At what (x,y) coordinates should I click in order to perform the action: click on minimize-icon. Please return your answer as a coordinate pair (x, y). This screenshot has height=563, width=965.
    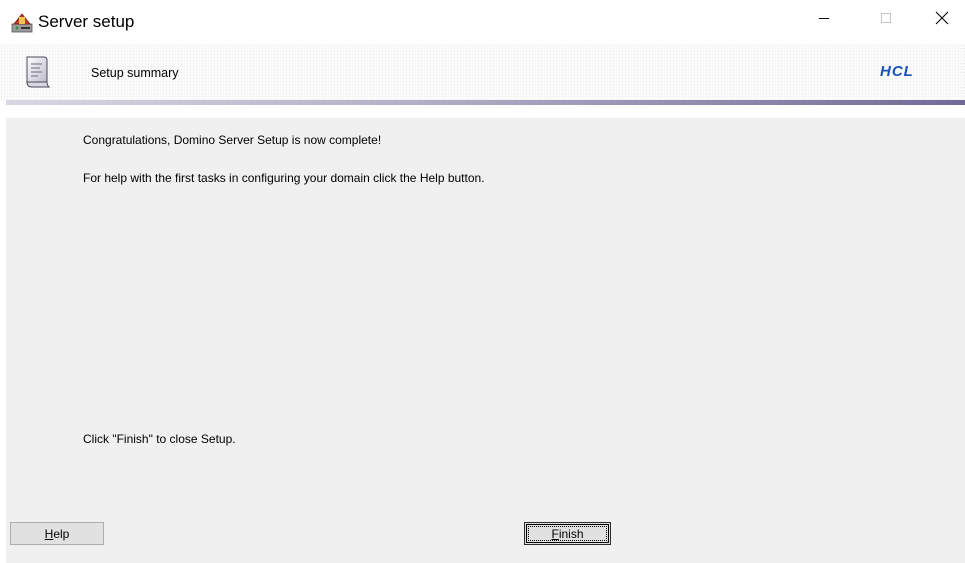
    Looking at the image, I should click on (824, 18).